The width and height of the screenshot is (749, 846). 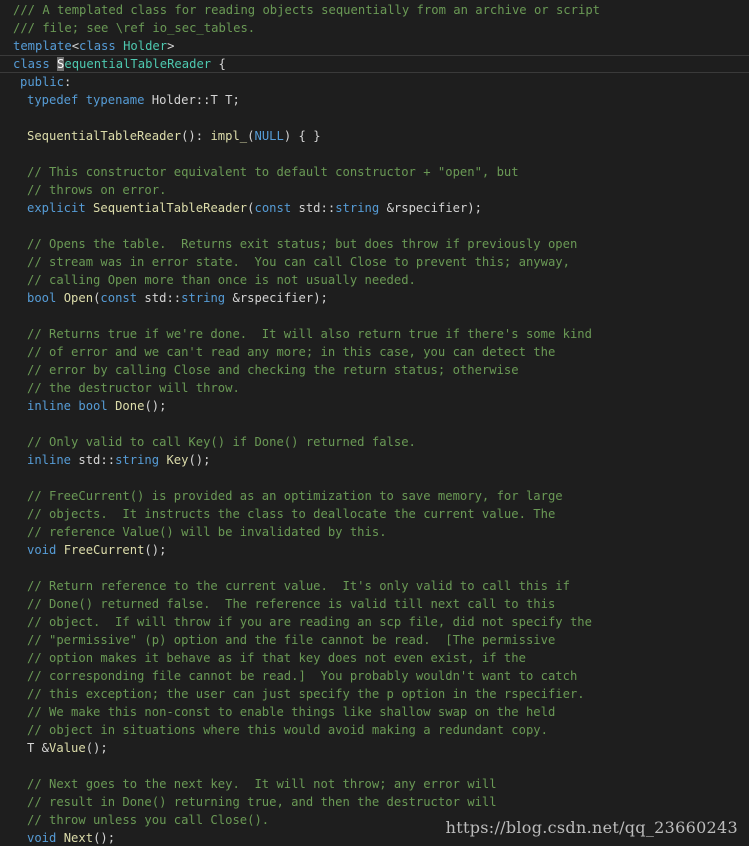 What do you see at coordinates (49, 406) in the screenshot?
I see `code-token: inline` at bounding box center [49, 406].